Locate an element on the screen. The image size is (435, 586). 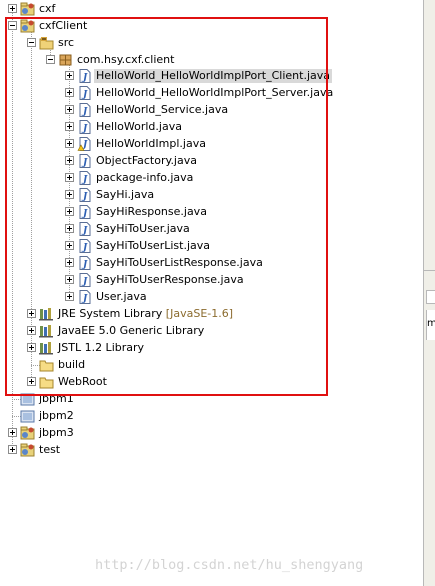
view-tab is located at coordinates (430, 297).